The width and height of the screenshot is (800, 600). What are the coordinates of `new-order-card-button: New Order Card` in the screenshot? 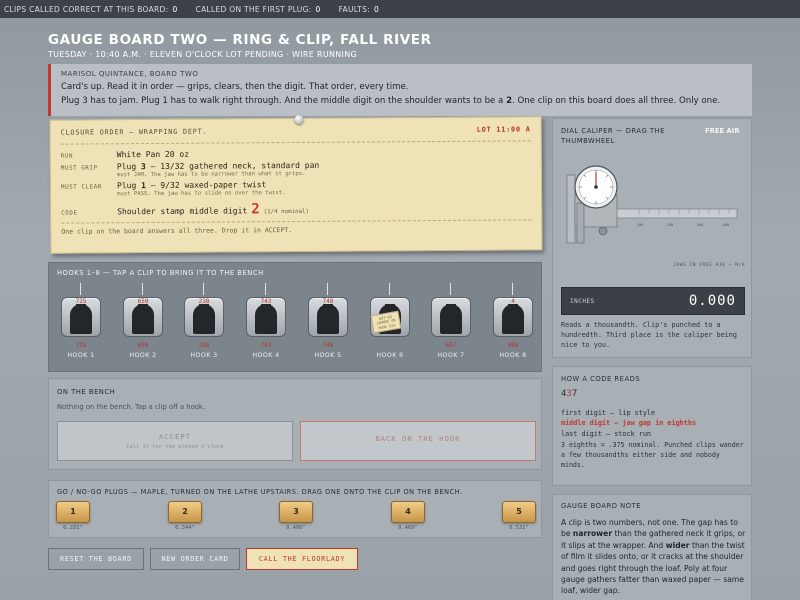 It's located at (195, 559).